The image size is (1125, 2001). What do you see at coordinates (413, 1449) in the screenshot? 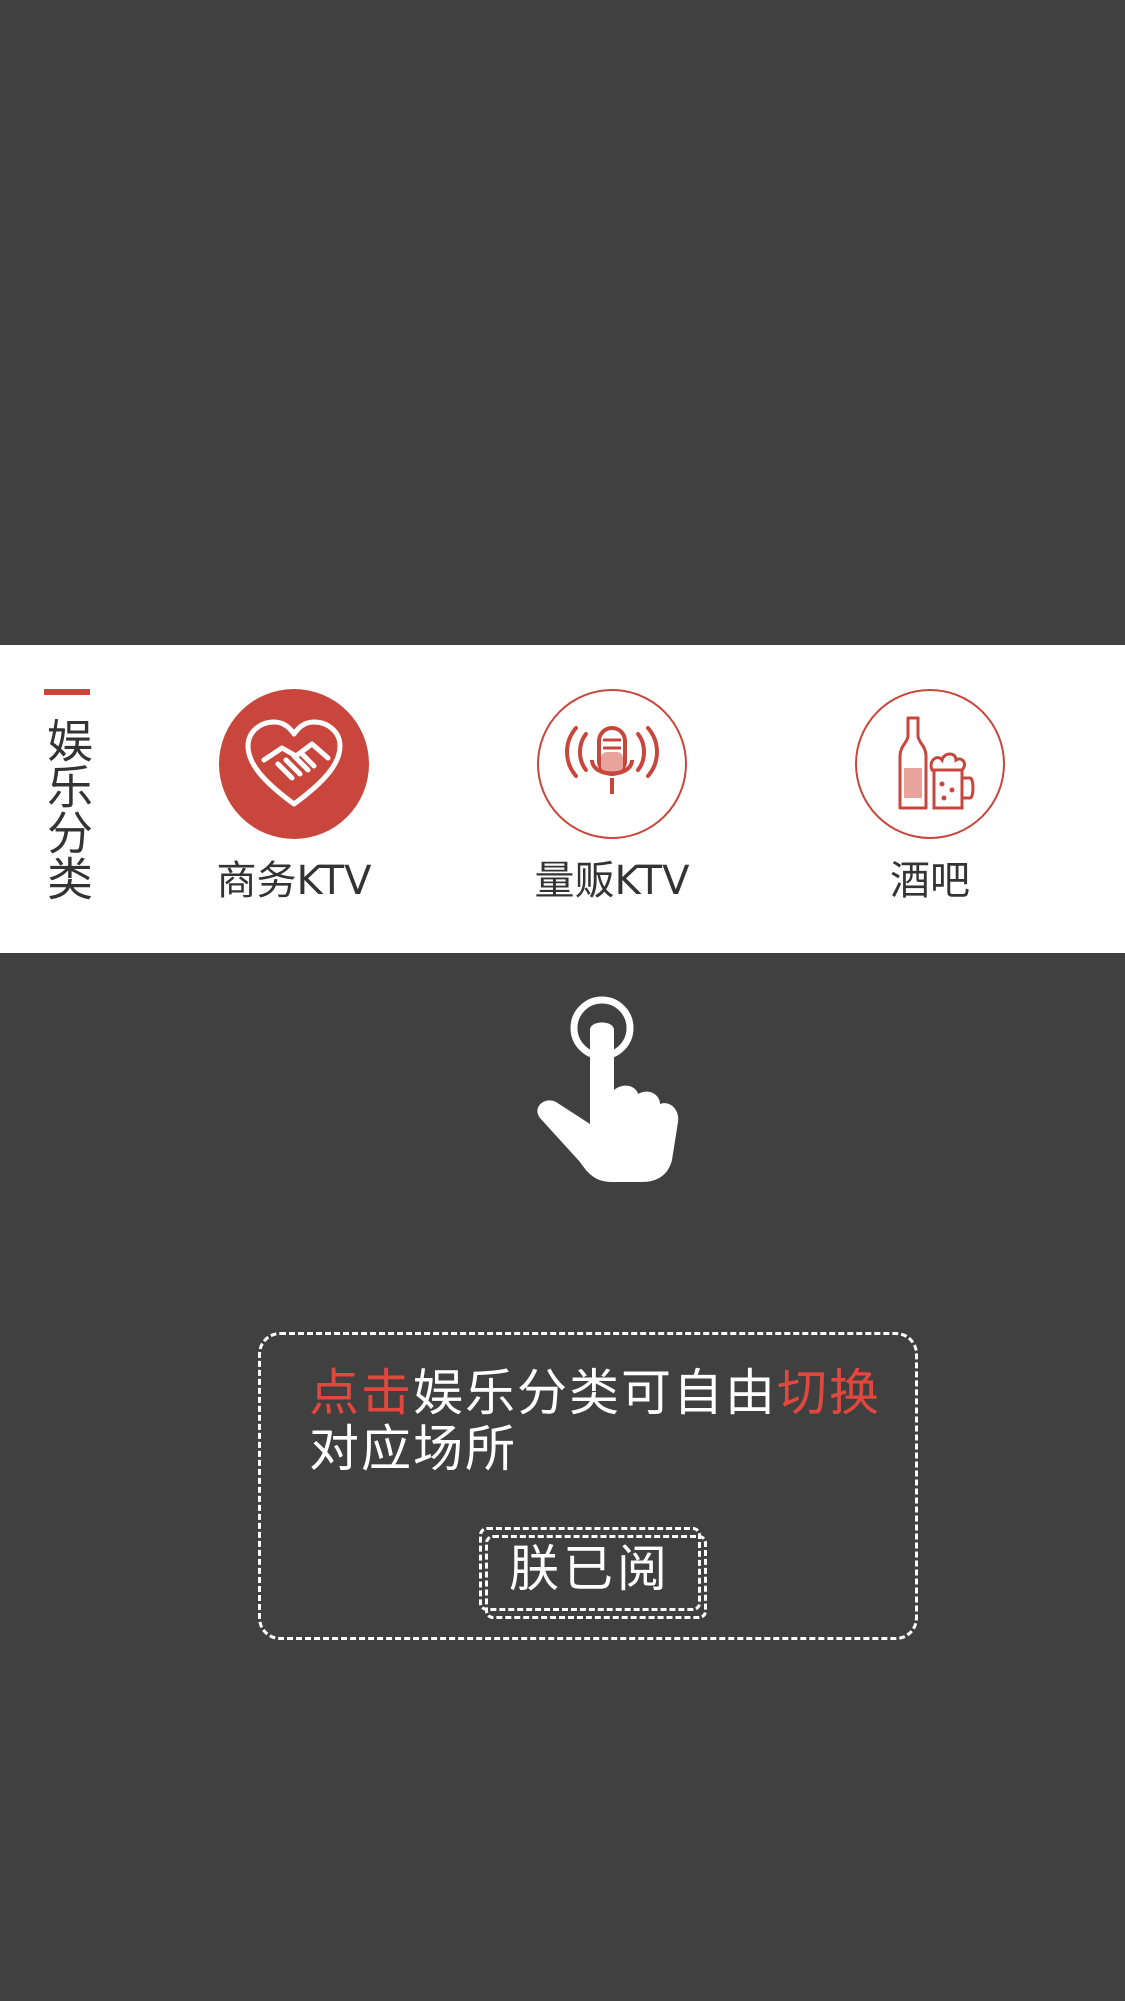
I see `tip-text-part: 对应场所` at bounding box center [413, 1449].